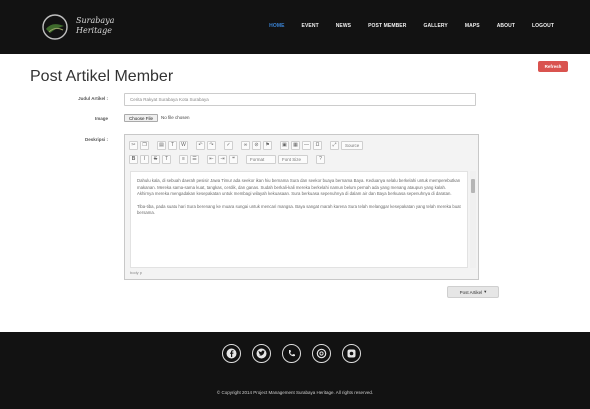 This screenshot has width=590, height=409. What do you see at coordinates (133, 159) in the screenshot?
I see `bold-icon: B` at bounding box center [133, 159].